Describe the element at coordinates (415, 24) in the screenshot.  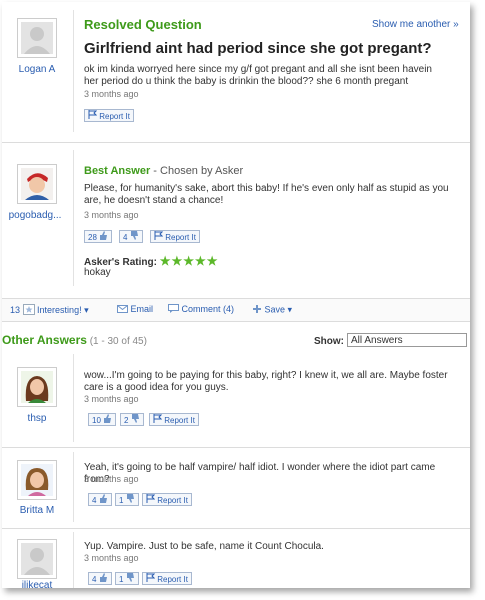
I see `show-another-link: Show me another »` at that location.